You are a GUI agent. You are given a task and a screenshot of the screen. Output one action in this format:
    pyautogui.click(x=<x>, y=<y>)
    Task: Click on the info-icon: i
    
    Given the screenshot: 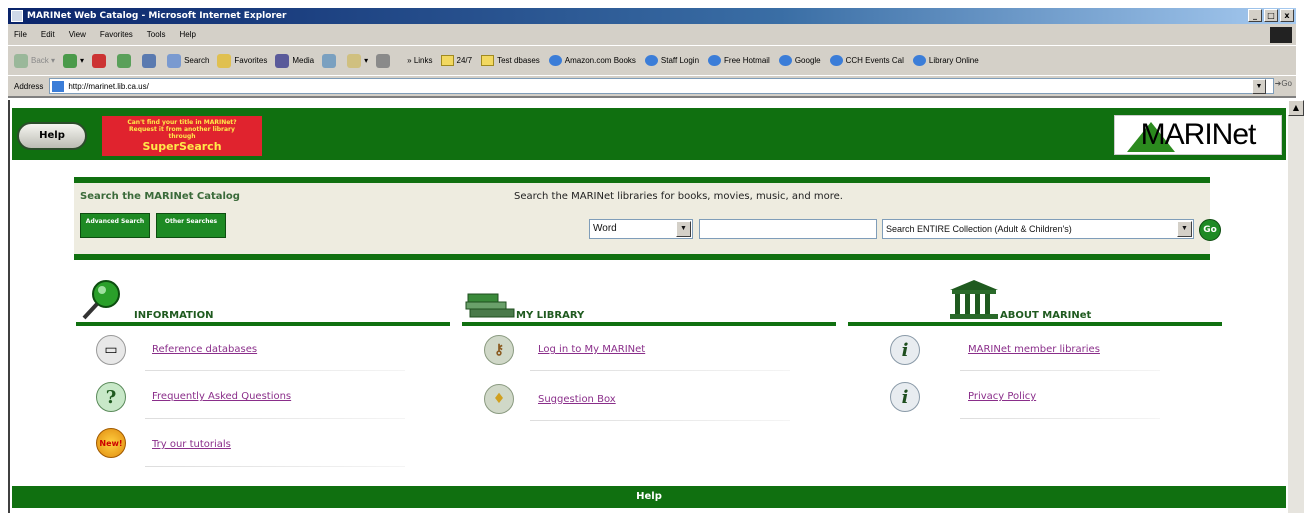 What is the action you would take?
    pyautogui.click(x=905, y=397)
    